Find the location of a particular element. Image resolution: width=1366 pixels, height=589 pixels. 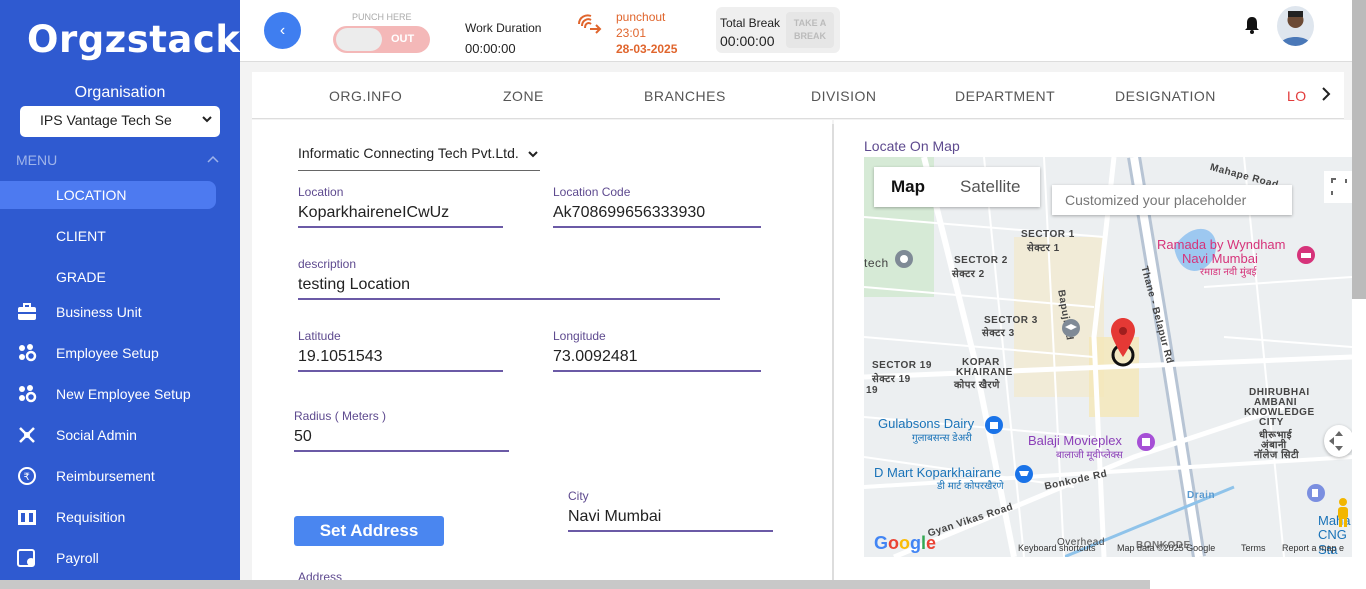

map-area-label: नॉलेज सिटी is located at coordinates (1277, 455).